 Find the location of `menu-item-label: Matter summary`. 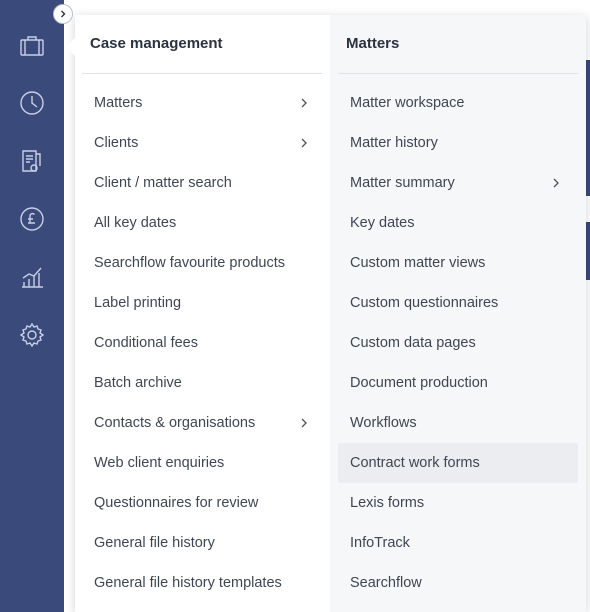

menu-item-label: Matter summary is located at coordinates (402, 183).